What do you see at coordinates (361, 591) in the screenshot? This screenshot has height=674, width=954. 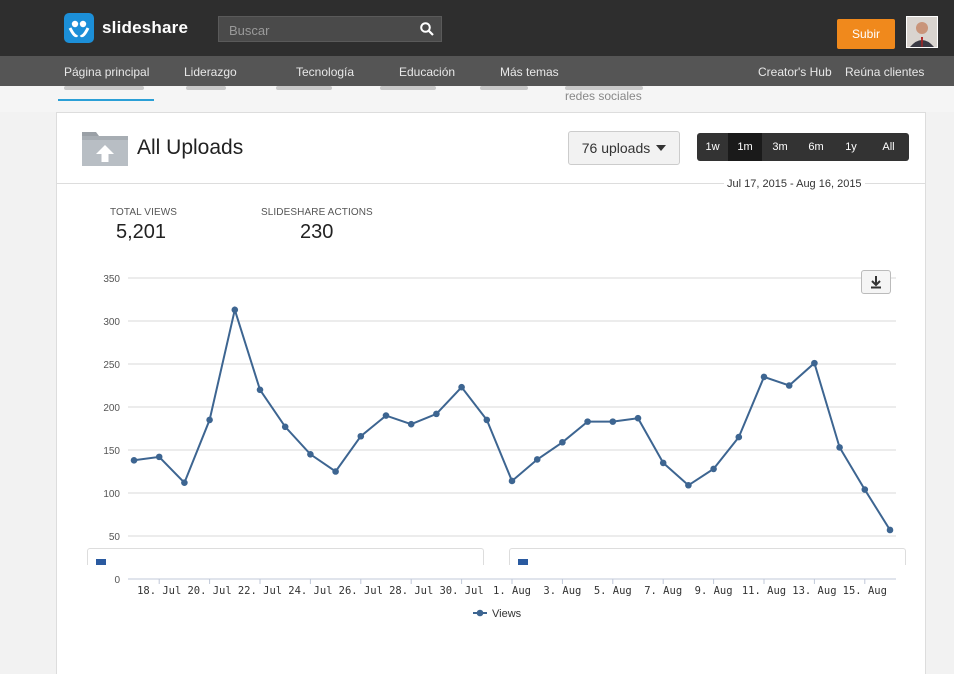 I see `x-tick-label: 26. Jul` at bounding box center [361, 591].